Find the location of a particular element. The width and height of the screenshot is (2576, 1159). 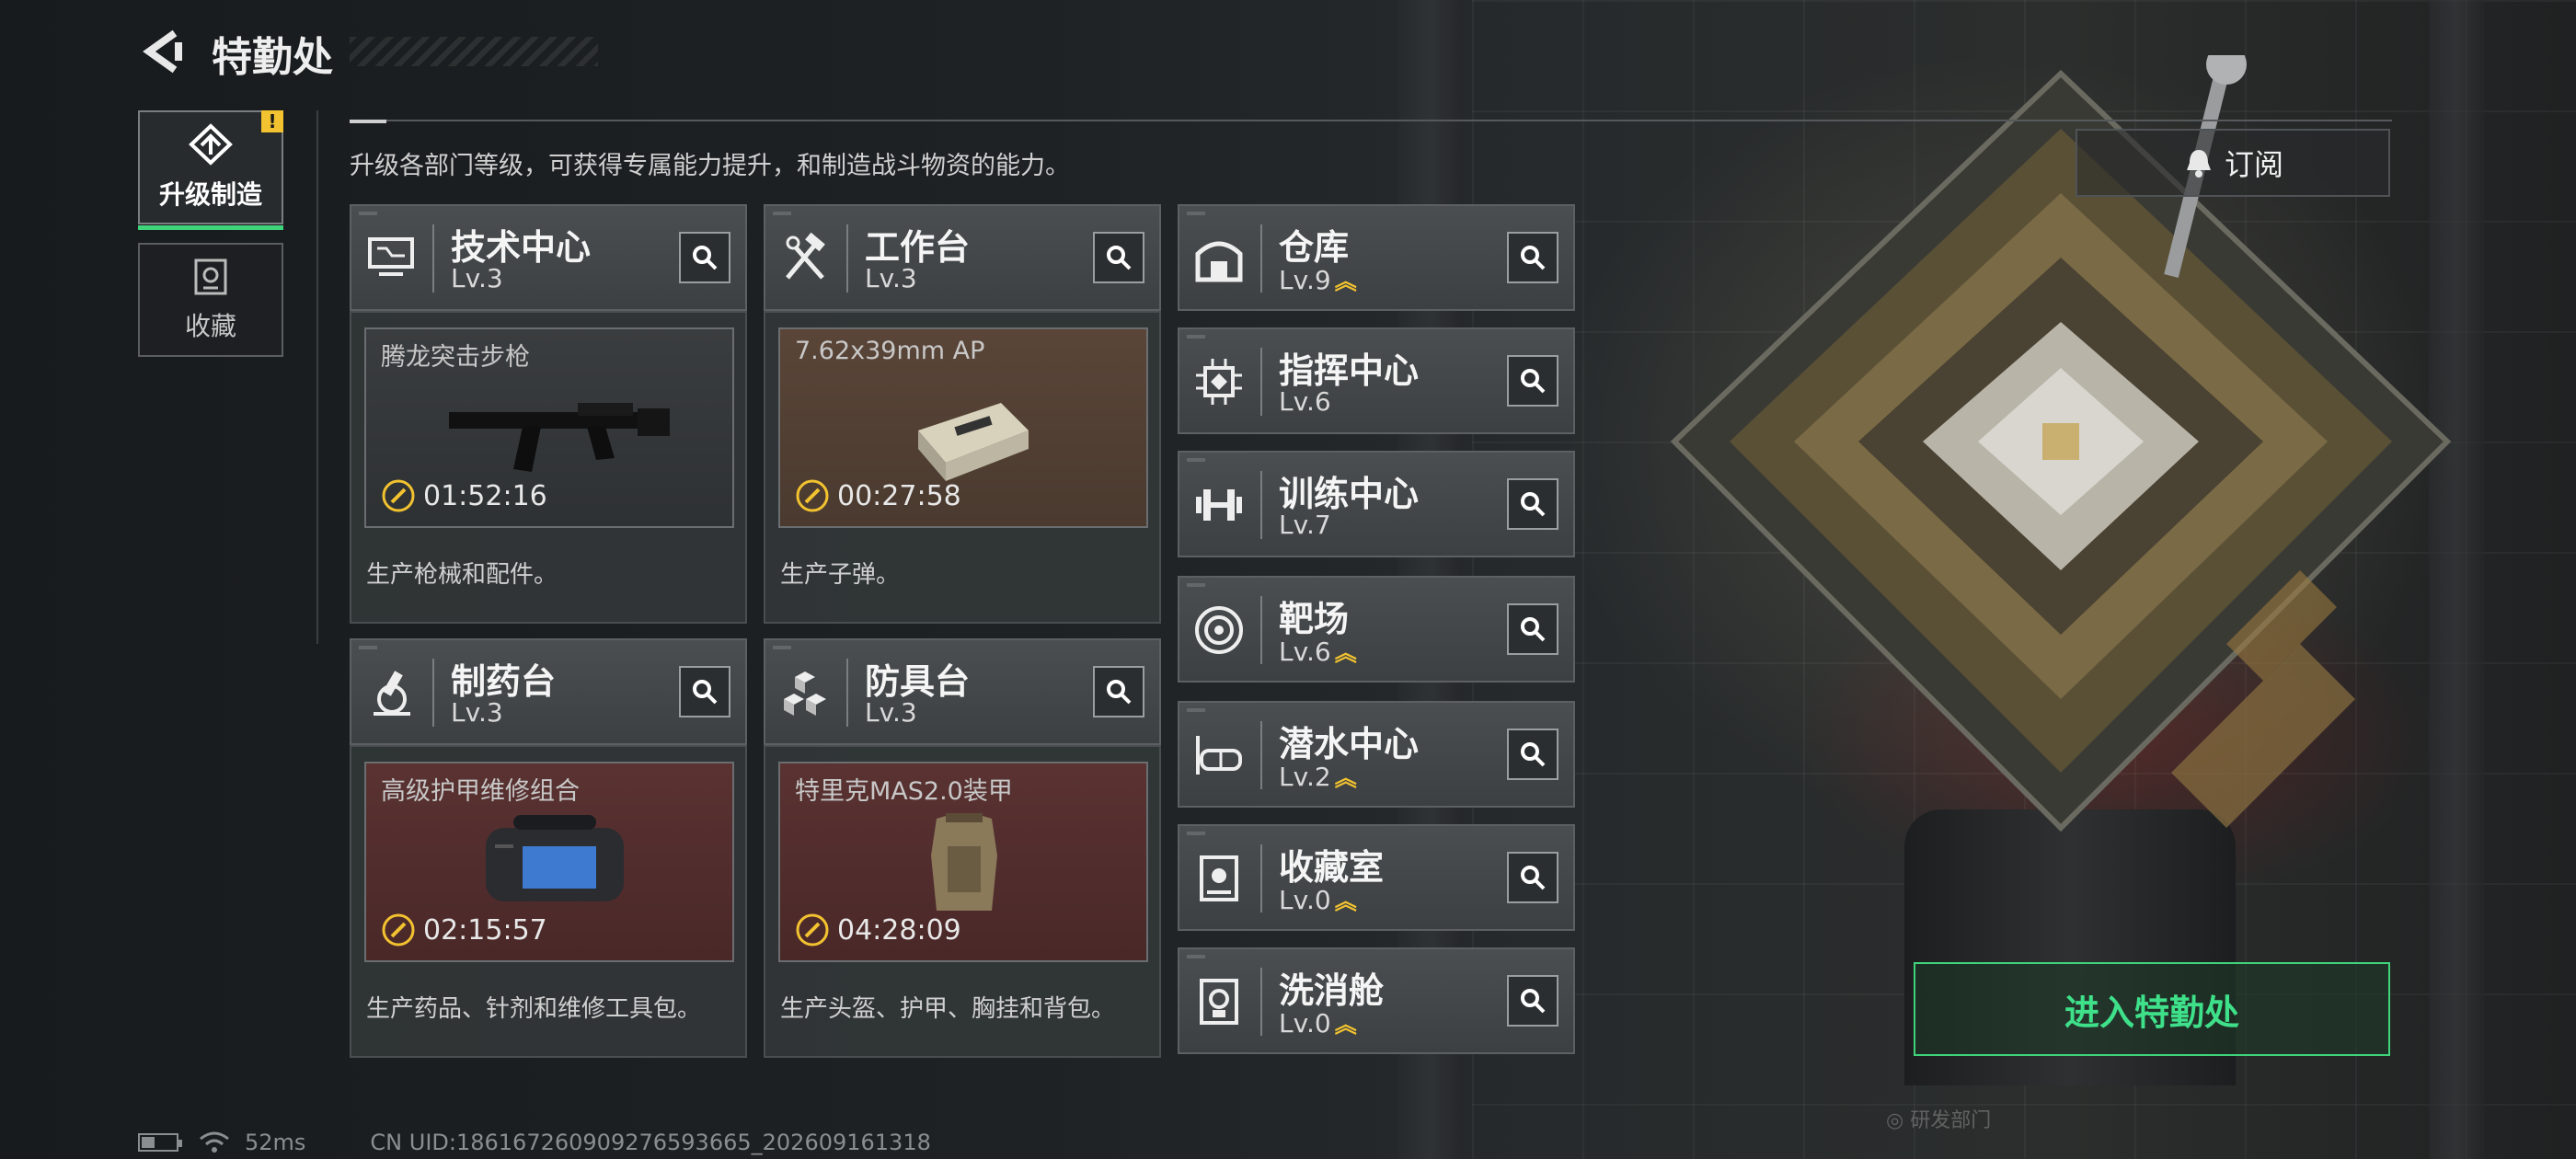

facility-training-center: 训练中心 Lv.7 is located at coordinates (1376, 504).